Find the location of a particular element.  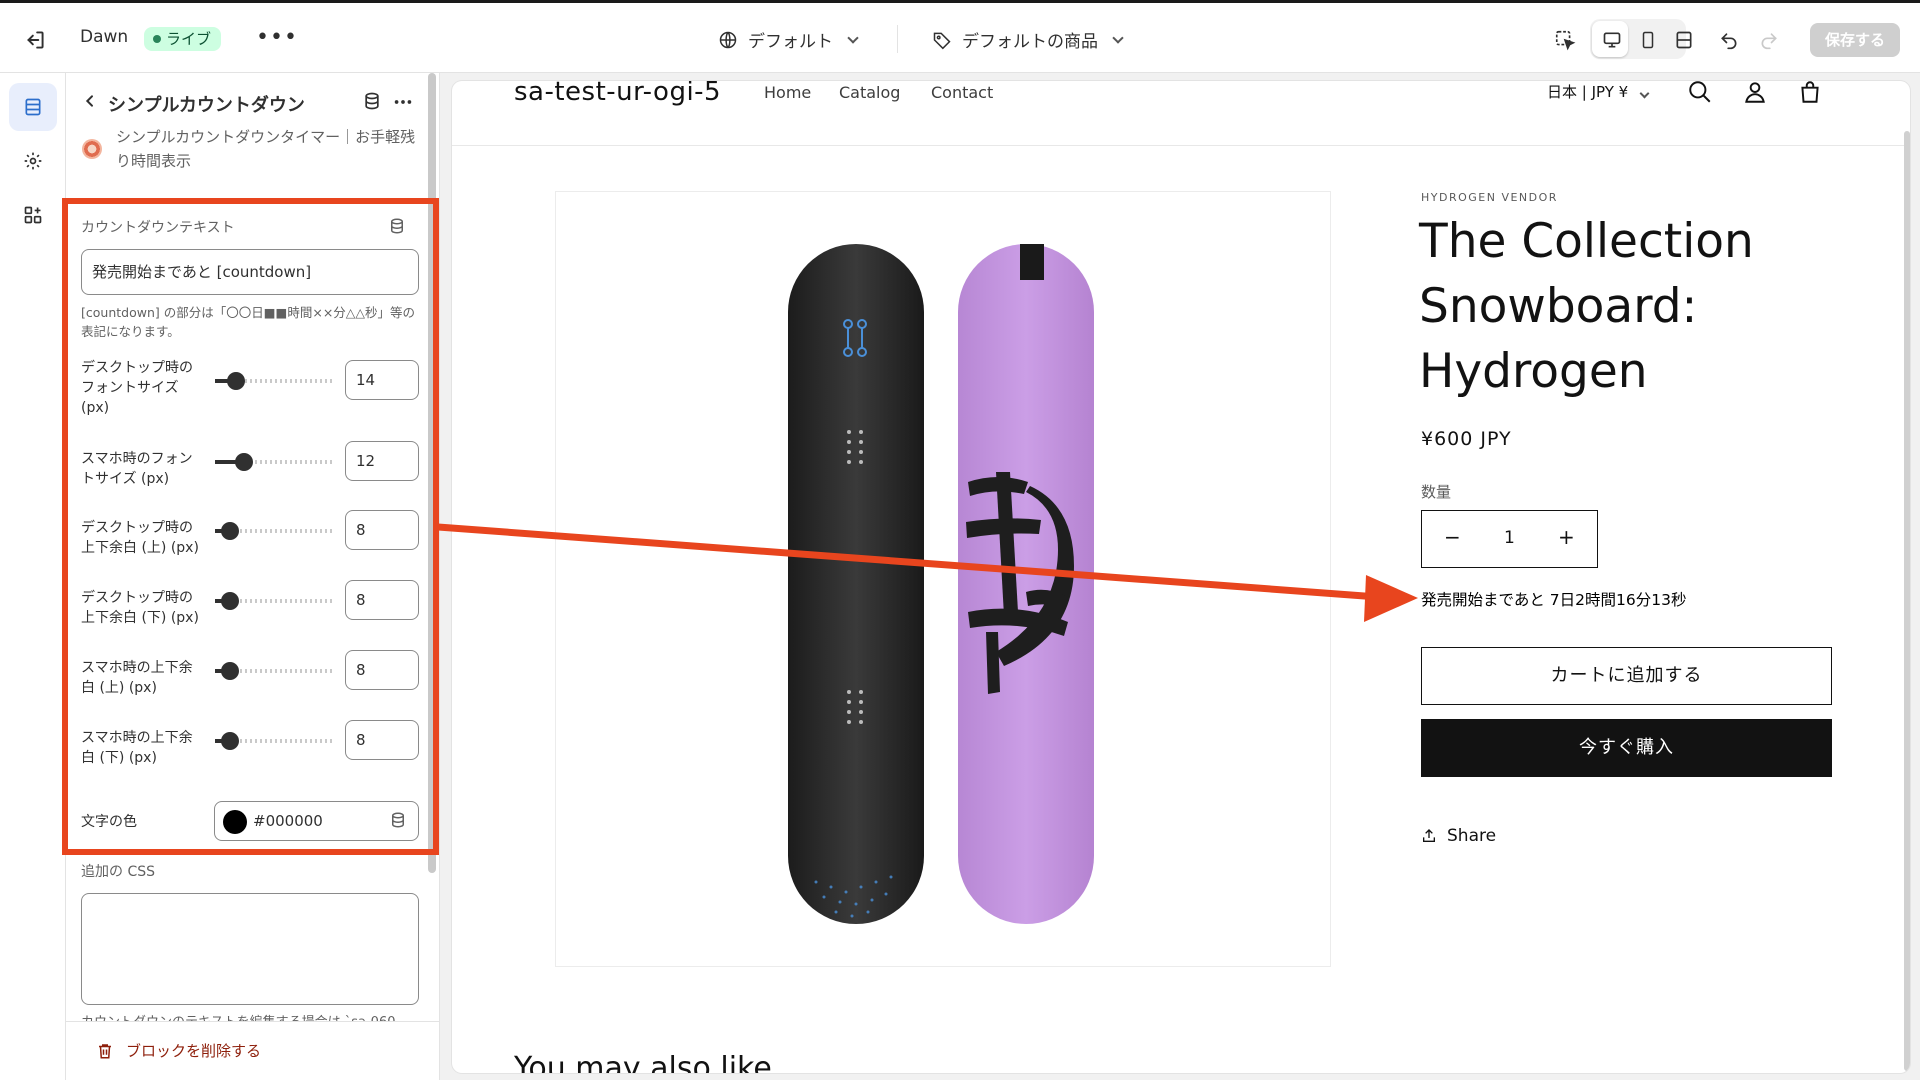

nav-contact: Contact is located at coordinates (962, 92).